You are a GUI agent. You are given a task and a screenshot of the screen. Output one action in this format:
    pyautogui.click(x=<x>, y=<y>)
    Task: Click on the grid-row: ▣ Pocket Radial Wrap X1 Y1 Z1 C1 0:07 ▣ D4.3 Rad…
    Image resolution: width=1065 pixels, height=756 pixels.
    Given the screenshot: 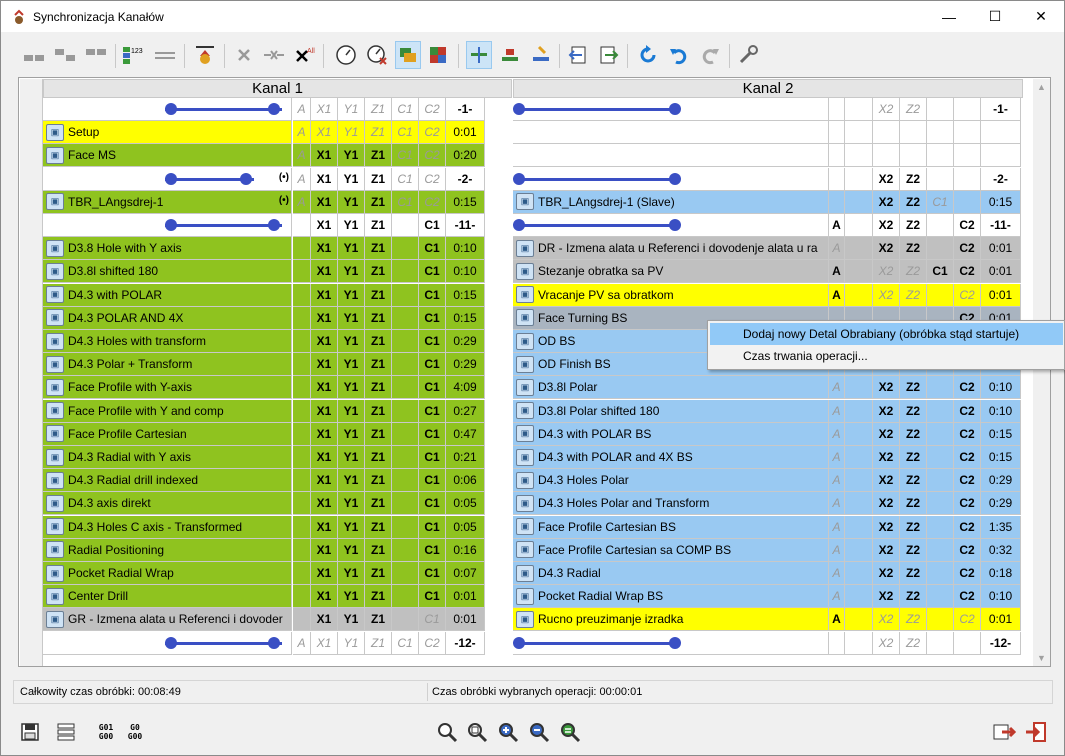 What is the action you would take?
    pyautogui.click(x=526, y=573)
    